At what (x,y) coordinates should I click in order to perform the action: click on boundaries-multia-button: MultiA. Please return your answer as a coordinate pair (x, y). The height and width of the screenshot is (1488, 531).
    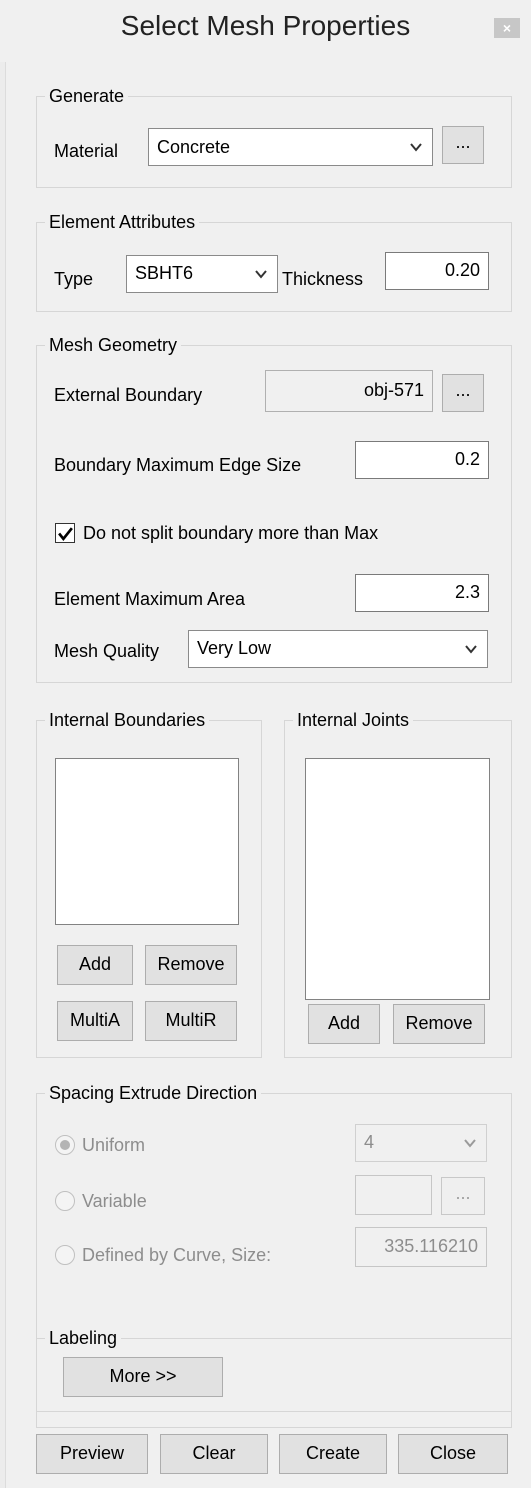
    Looking at the image, I should click on (95, 1021).